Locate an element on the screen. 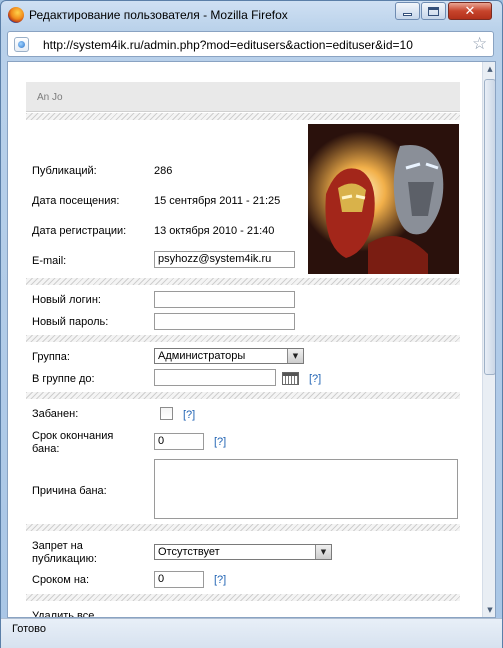 The image size is (503, 648). maximize-icon is located at coordinates (433, 11).